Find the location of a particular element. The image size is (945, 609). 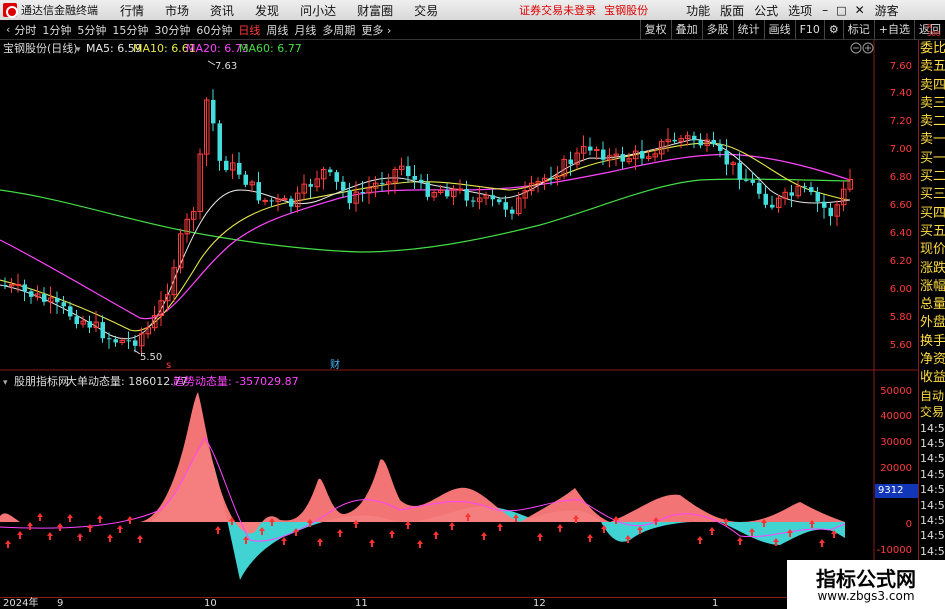

time-tick: 10 is located at coordinates (210, 603).